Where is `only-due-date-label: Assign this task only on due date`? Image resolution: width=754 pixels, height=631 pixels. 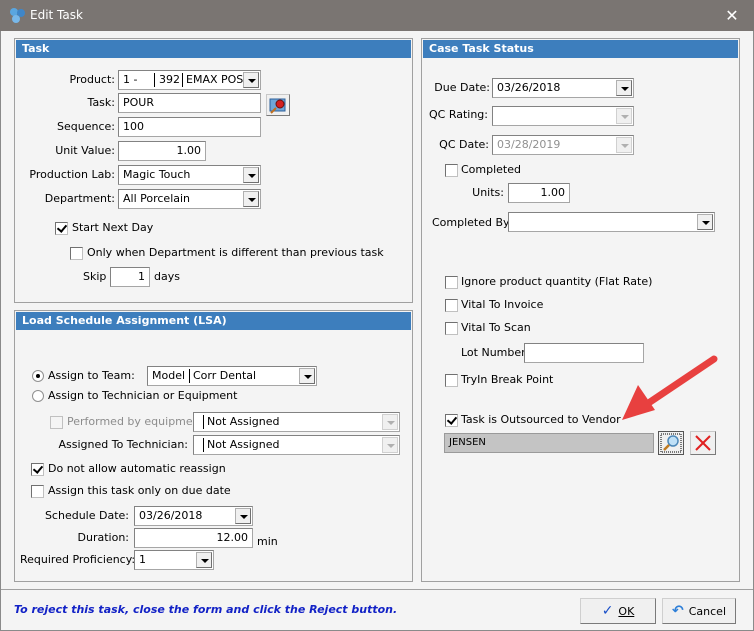 only-due-date-label: Assign this task only on due date is located at coordinates (139, 490).